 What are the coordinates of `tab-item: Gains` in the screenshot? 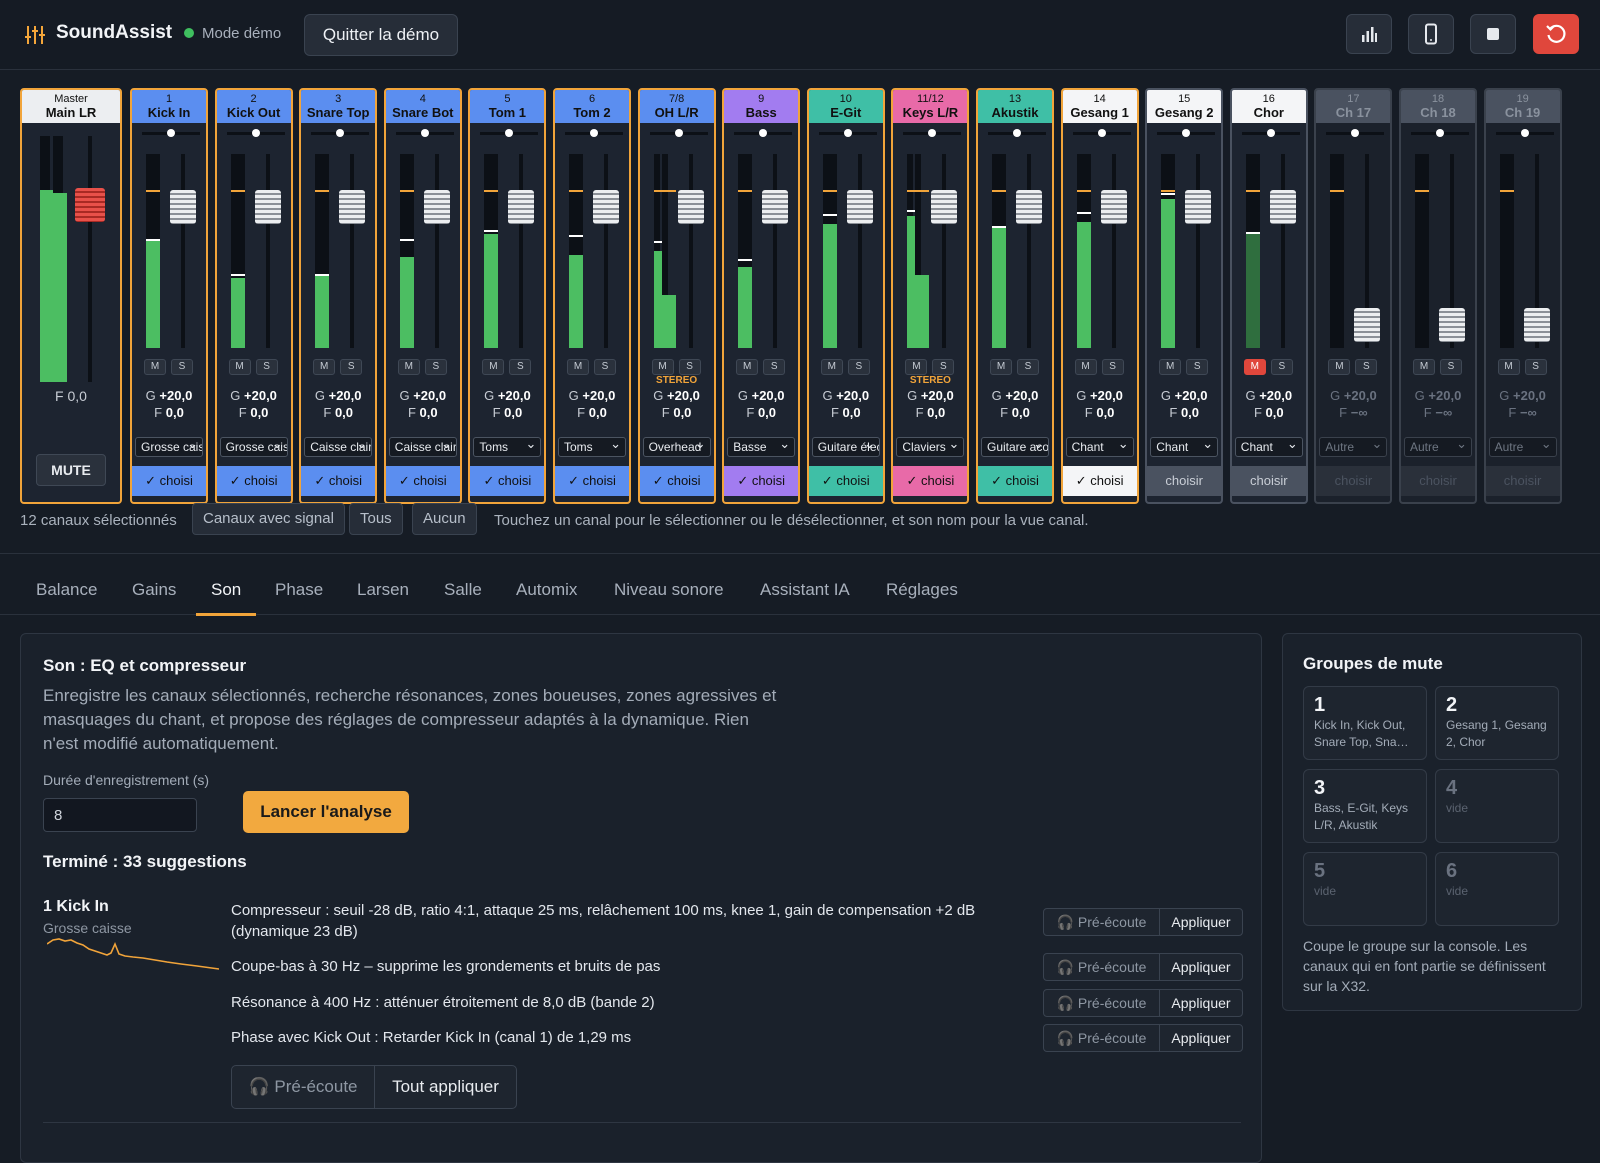 It's located at (154, 590).